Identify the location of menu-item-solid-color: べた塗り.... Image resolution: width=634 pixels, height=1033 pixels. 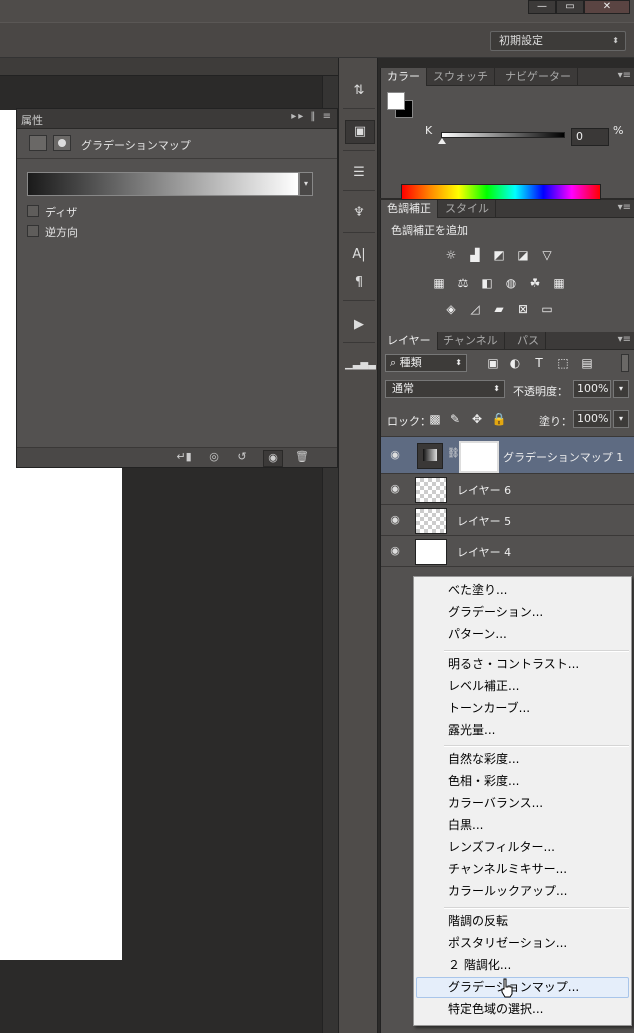
(522, 590).